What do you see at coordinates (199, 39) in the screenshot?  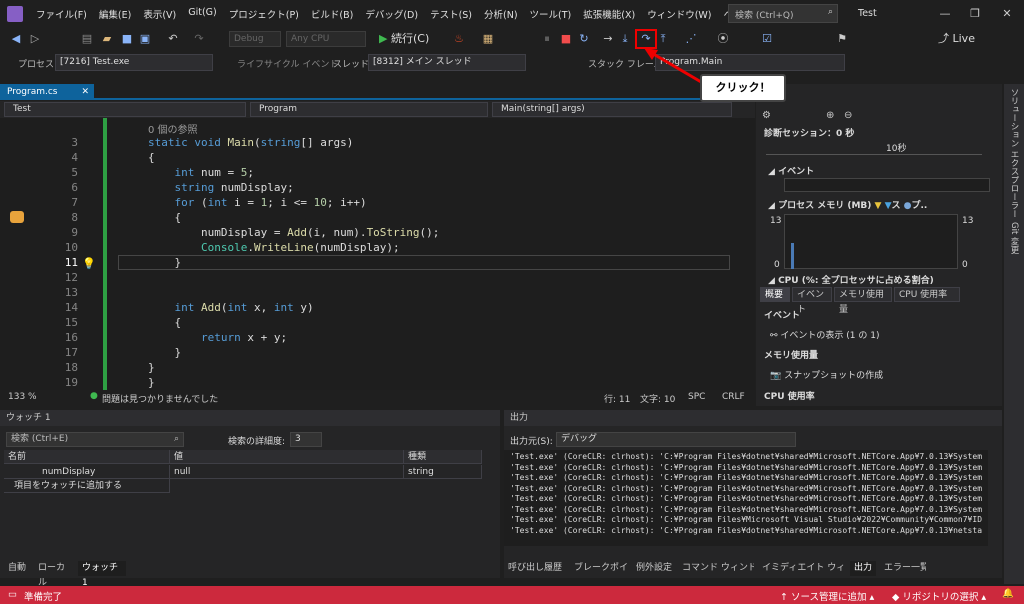 I see `redo-icon: ↷` at bounding box center [199, 39].